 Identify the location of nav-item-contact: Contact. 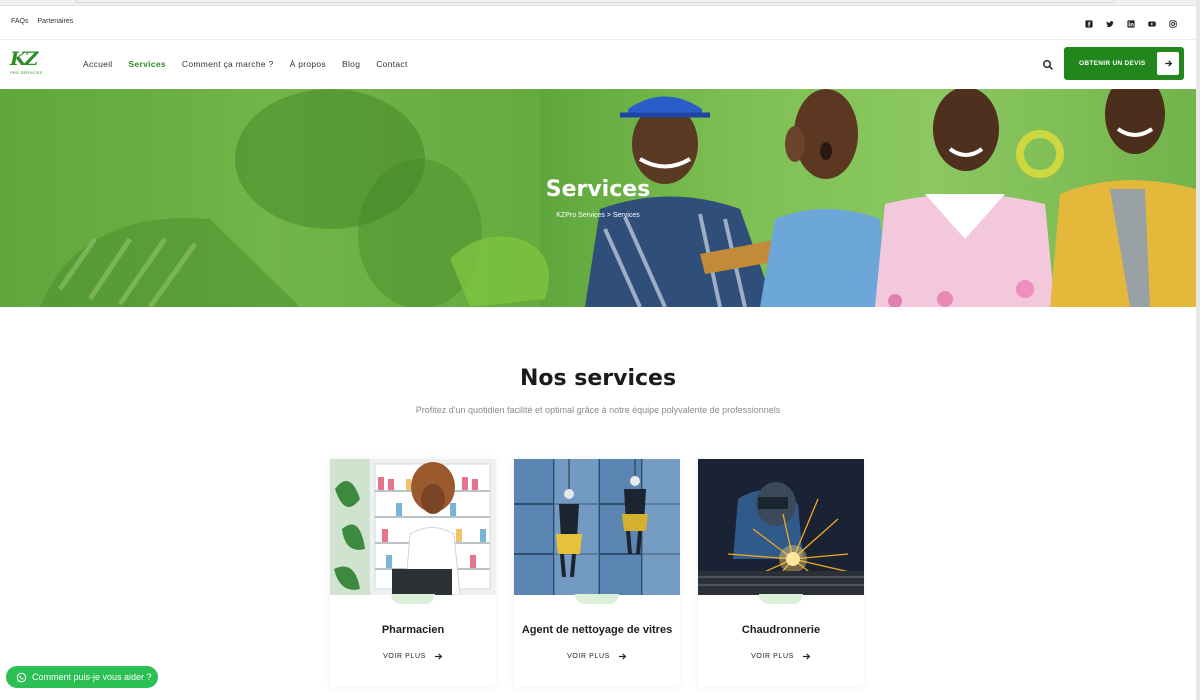
(391, 64).